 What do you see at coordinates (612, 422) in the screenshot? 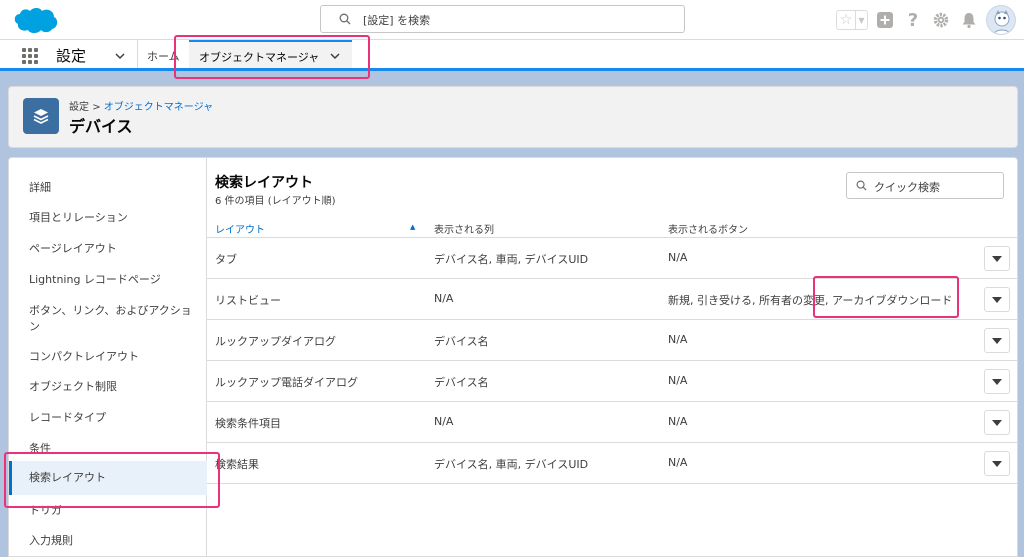
I see `table-row: 検索条件項目 N/A N/A` at bounding box center [612, 422].